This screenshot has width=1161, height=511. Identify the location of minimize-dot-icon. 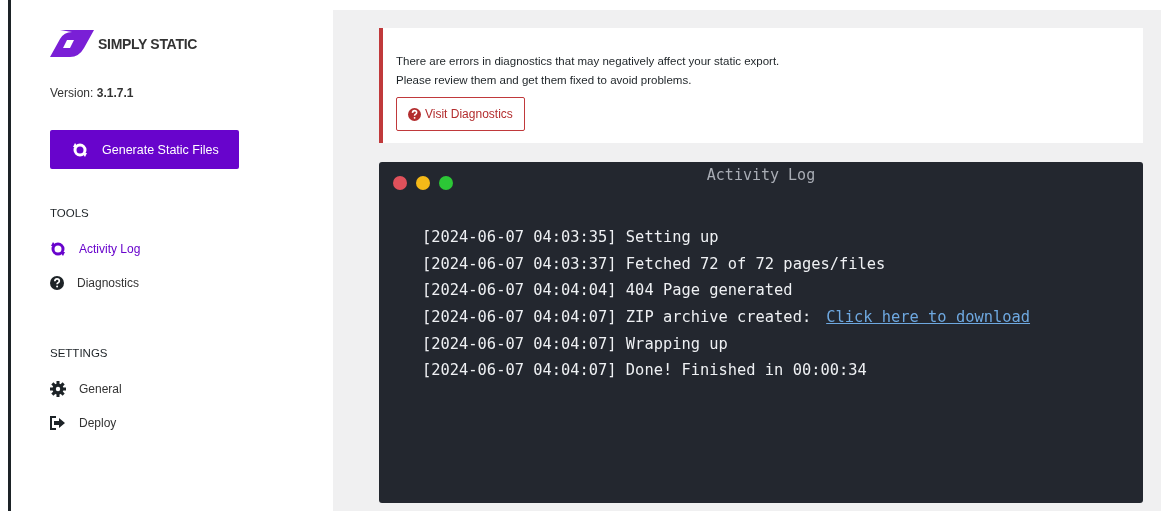
(423, 183).